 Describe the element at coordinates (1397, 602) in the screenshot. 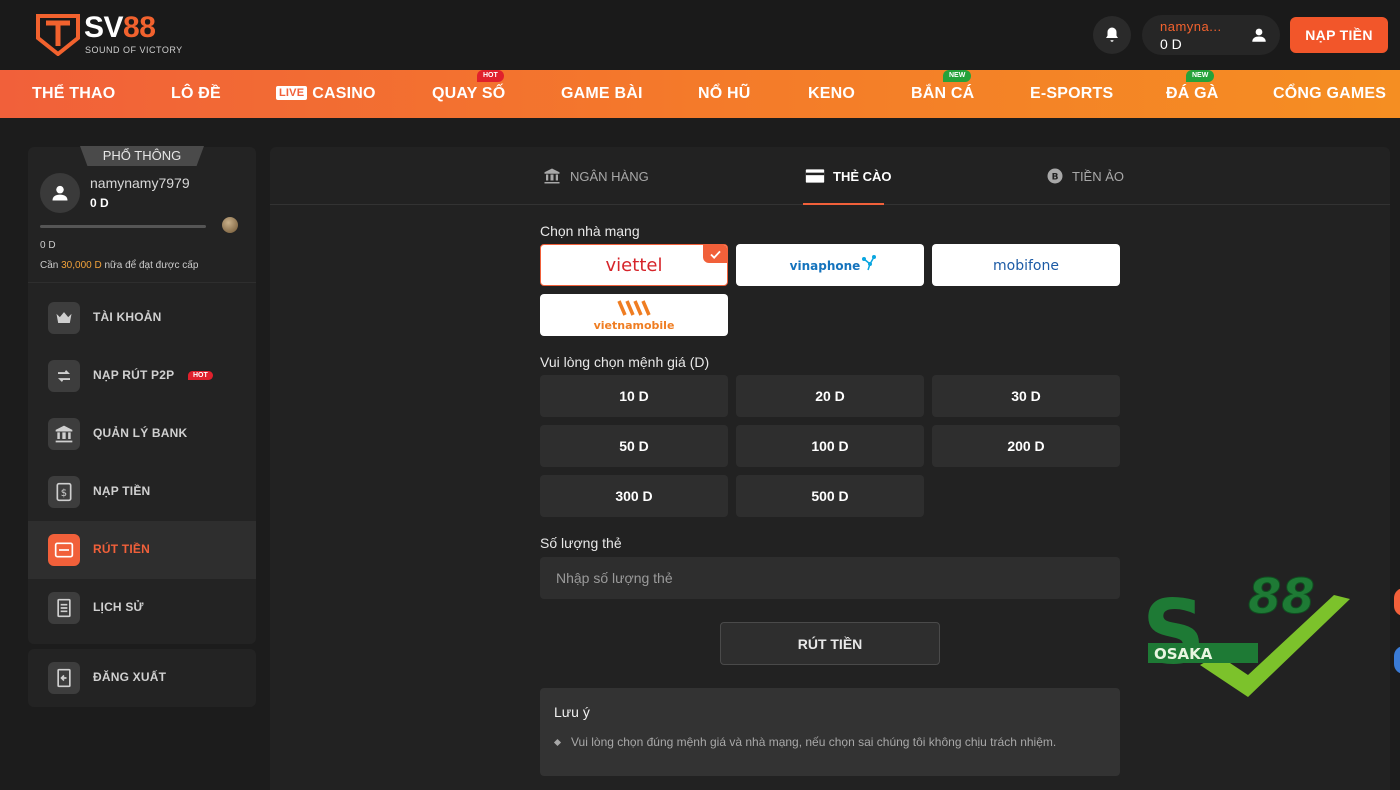

I see `floating-promo-button` at that location.